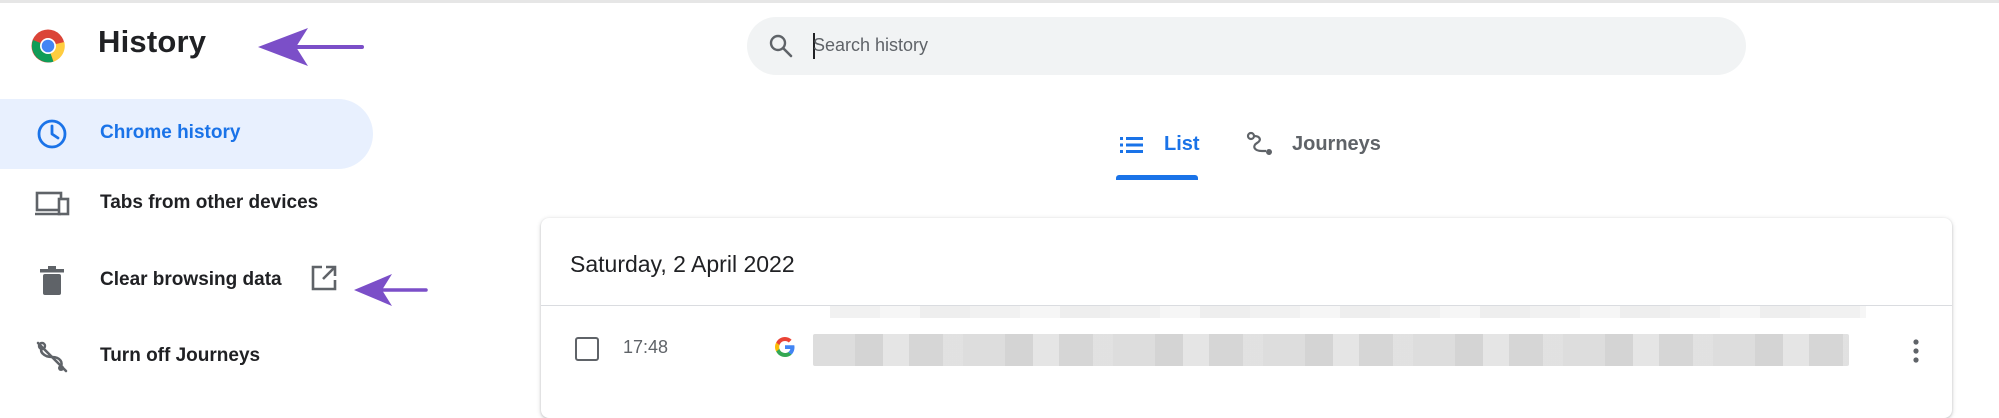 This screenshot has width=1999, height=418. I want to click on google-g-icon, so click(785, 347).